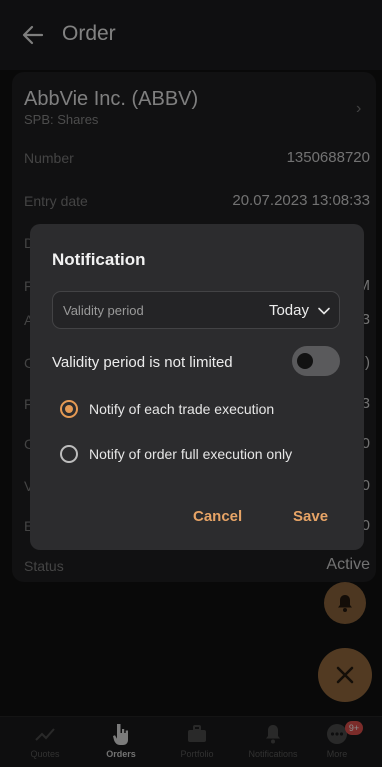 The height and width of the screenshot is (767, 382). What do you see at coordinates (310, 516) in the screenshot?
I see `save-button: Save` at bounding box center [310, 516].